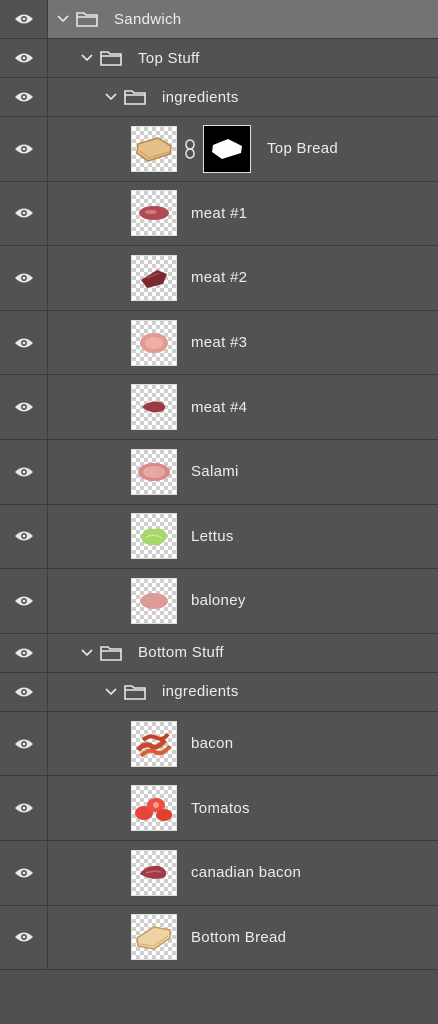 The height and width of the screenshot is (1024, 438). Describe the element at coordinates (181, 653) in the screenshot. I see `layer-name: Bottom Stuff` at that location.